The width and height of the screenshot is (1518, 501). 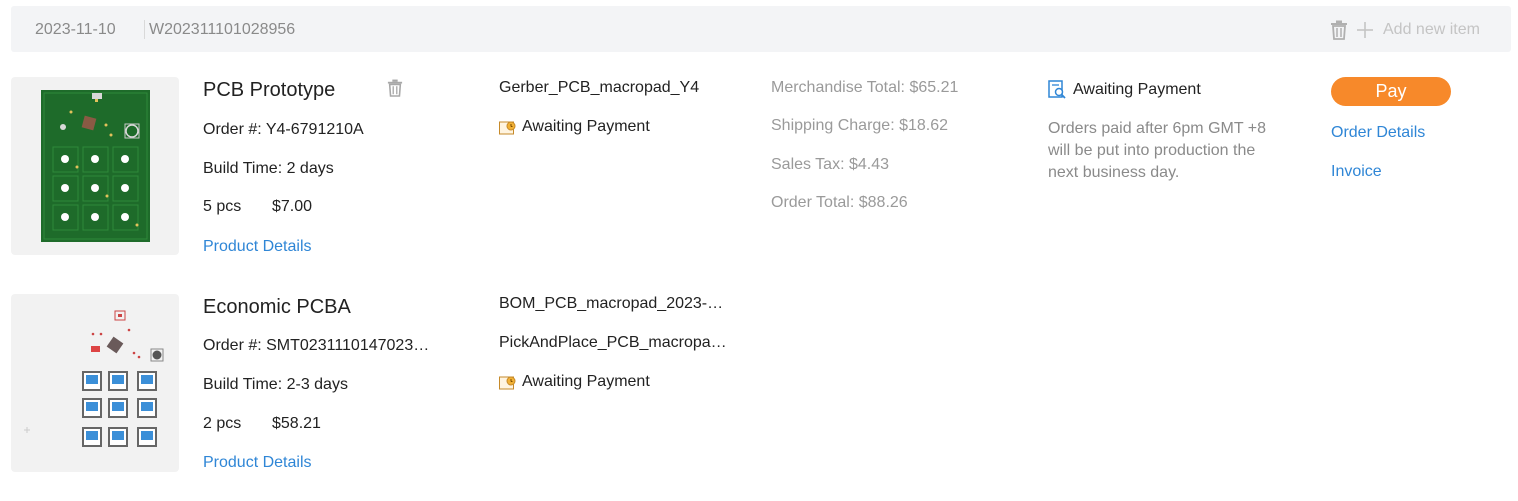 I want to click on delete-item-icon, so click(x=395, y=88).